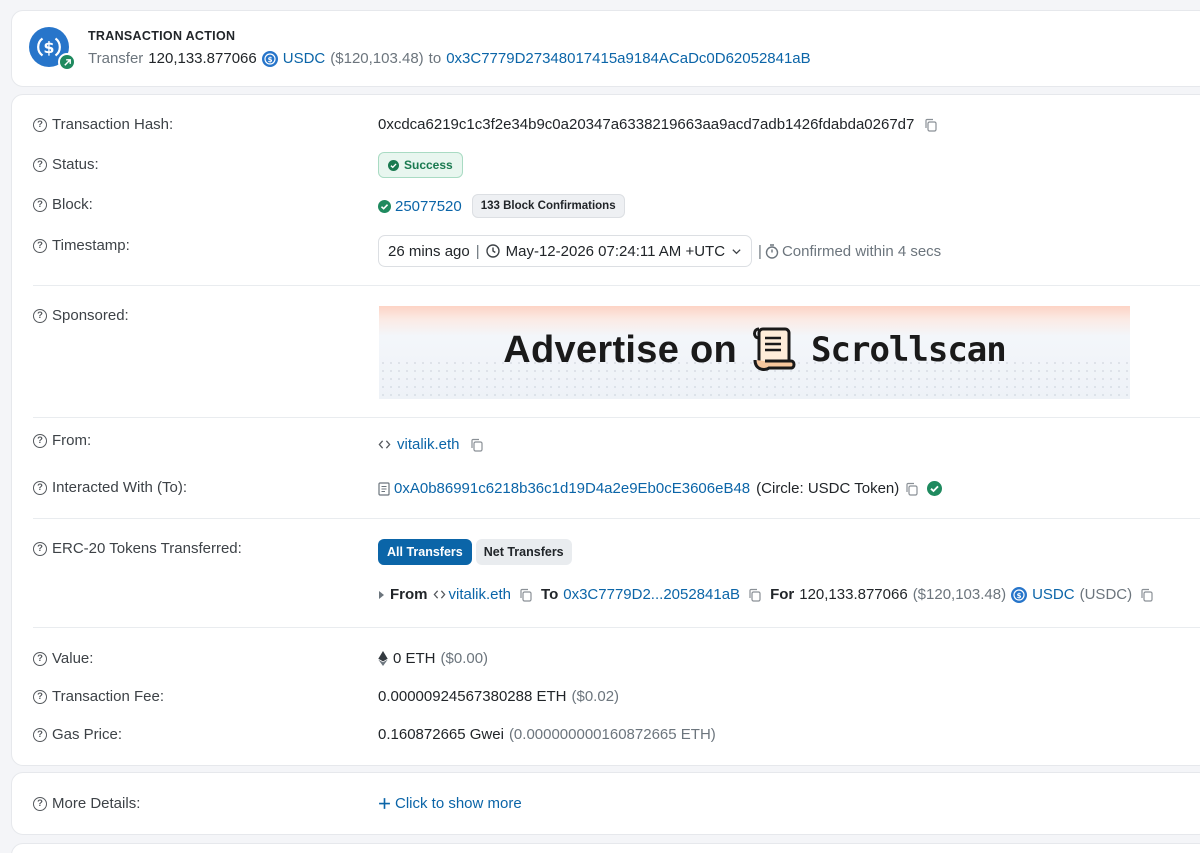  Describe the element at coordinates (108, 696) in the screenshot. I see `fee-label-text: Transaction Fee:` at that location.